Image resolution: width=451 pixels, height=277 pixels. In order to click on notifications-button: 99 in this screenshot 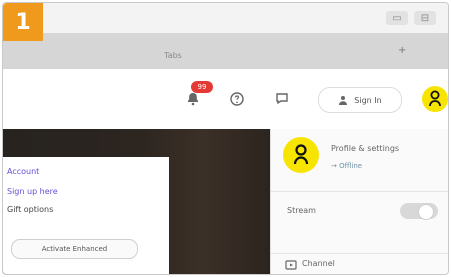, I will do `click(198, 95)`.